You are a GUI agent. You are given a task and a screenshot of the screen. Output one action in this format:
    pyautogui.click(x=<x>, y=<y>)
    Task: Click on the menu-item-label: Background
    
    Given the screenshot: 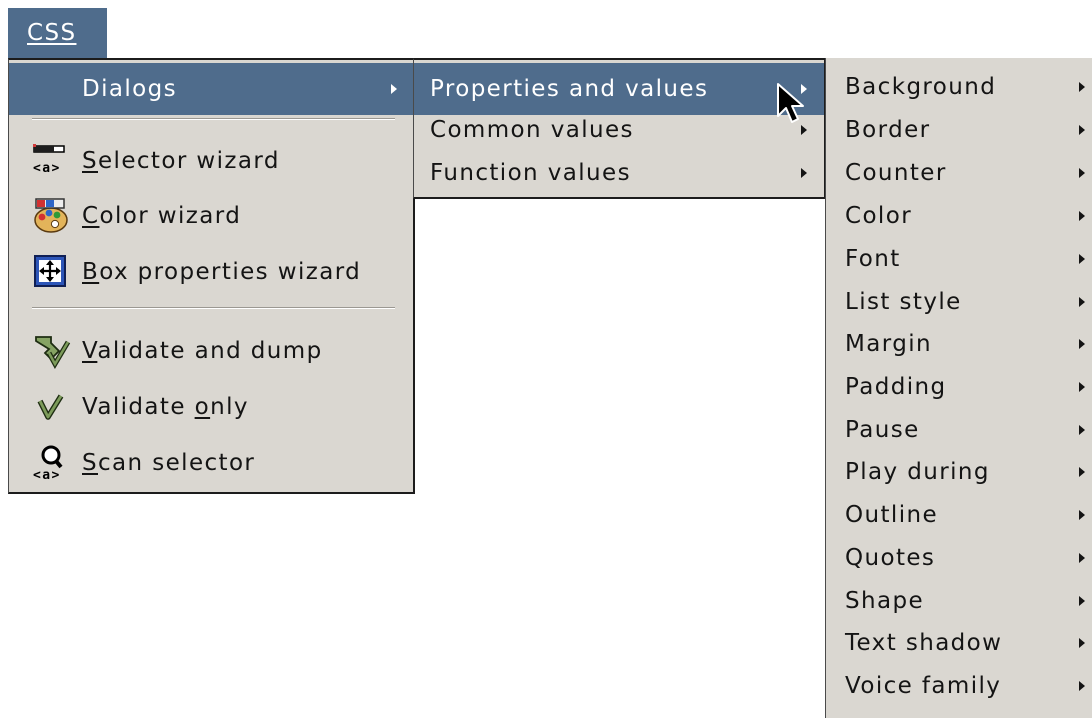 What is the action you would take?
    pyautogui.click(x=921, y=87)
    